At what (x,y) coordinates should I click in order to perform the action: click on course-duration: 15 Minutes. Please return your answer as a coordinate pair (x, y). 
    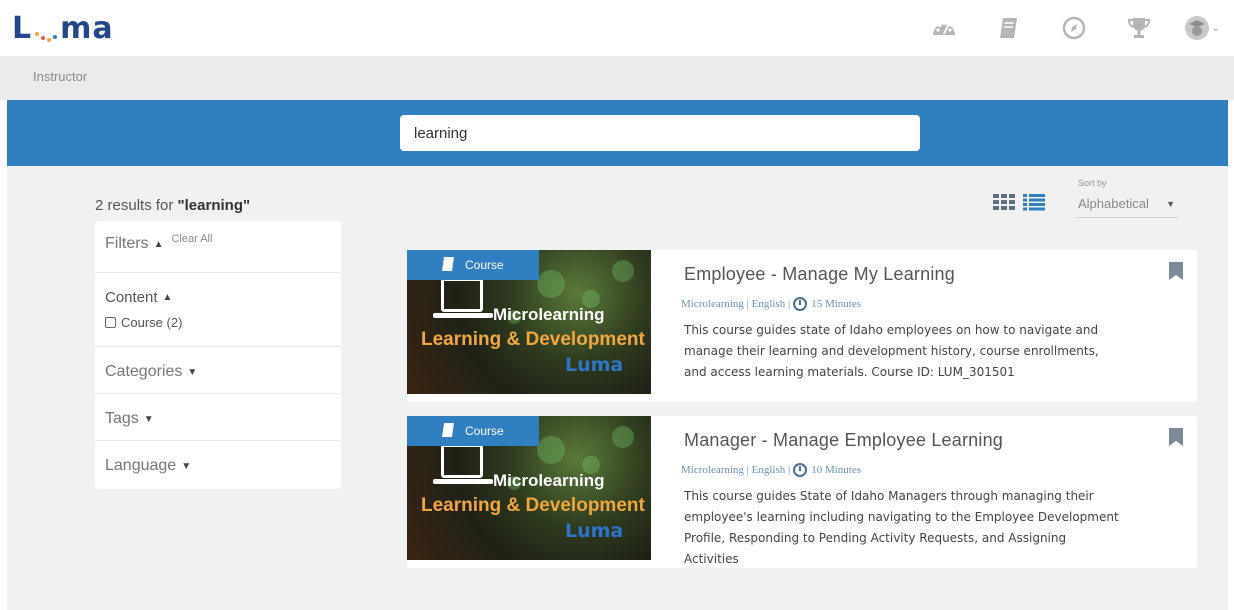
    Looking at the image, I should click on (836, 304).